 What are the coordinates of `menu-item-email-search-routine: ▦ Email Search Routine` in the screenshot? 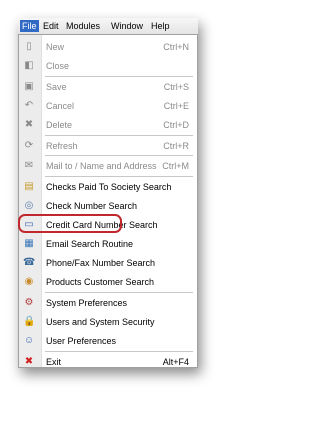 It's located at (108, 244).